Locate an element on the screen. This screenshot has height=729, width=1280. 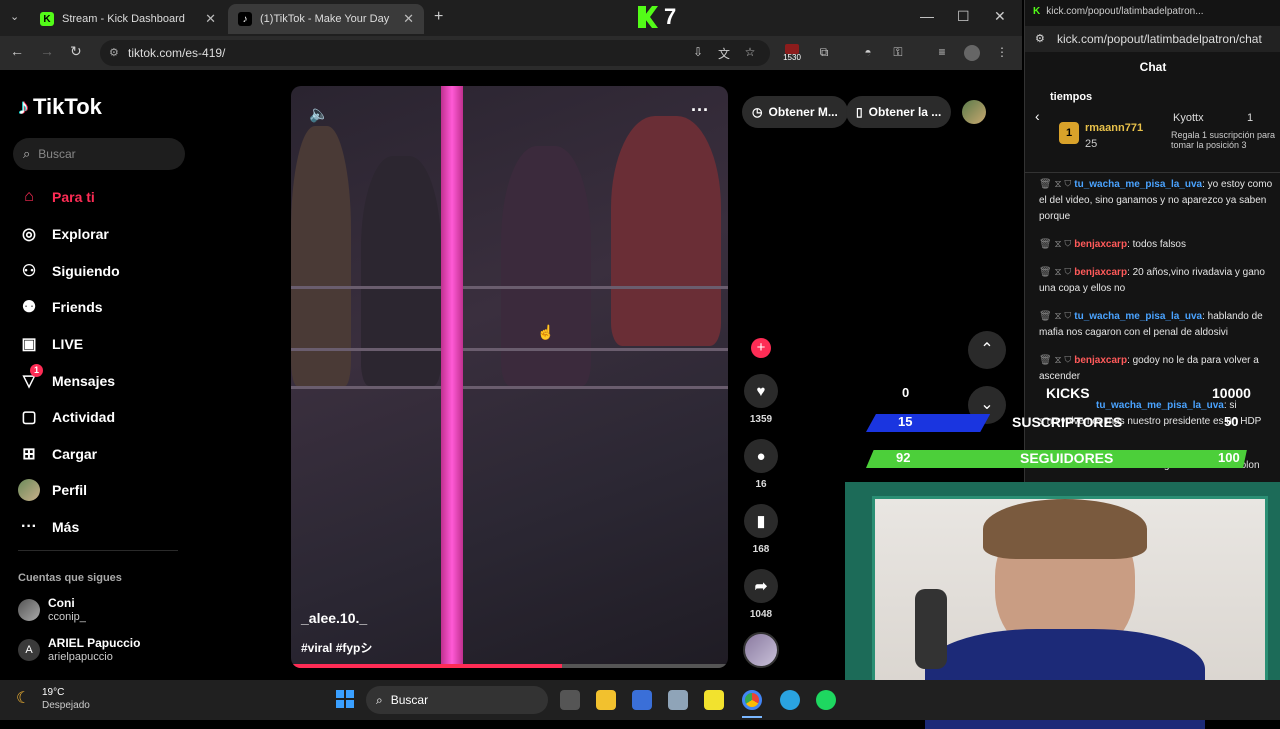
tiktok-logo: ♪ TikTok is located at coordinates (60, 107).